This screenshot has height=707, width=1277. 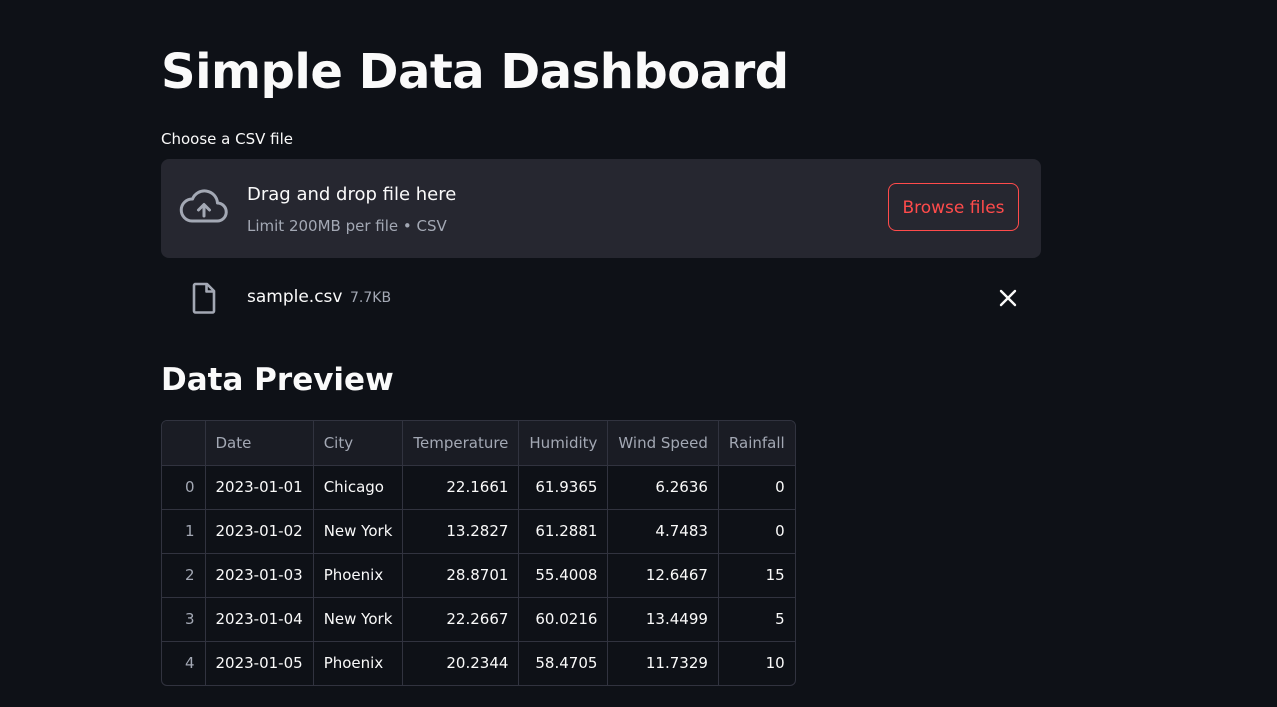 I want to click on cell-humidity: 61.9365, so click(x=563, y=487).